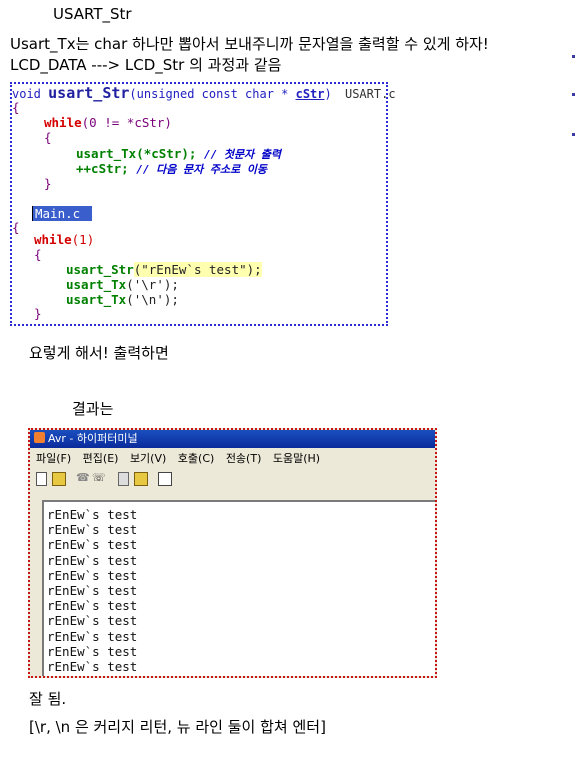 Image resolution: width=578 pixels, height=781 pixels. I want to click on window-title: Avr - 하이퍼터미널, so click(93, 438).